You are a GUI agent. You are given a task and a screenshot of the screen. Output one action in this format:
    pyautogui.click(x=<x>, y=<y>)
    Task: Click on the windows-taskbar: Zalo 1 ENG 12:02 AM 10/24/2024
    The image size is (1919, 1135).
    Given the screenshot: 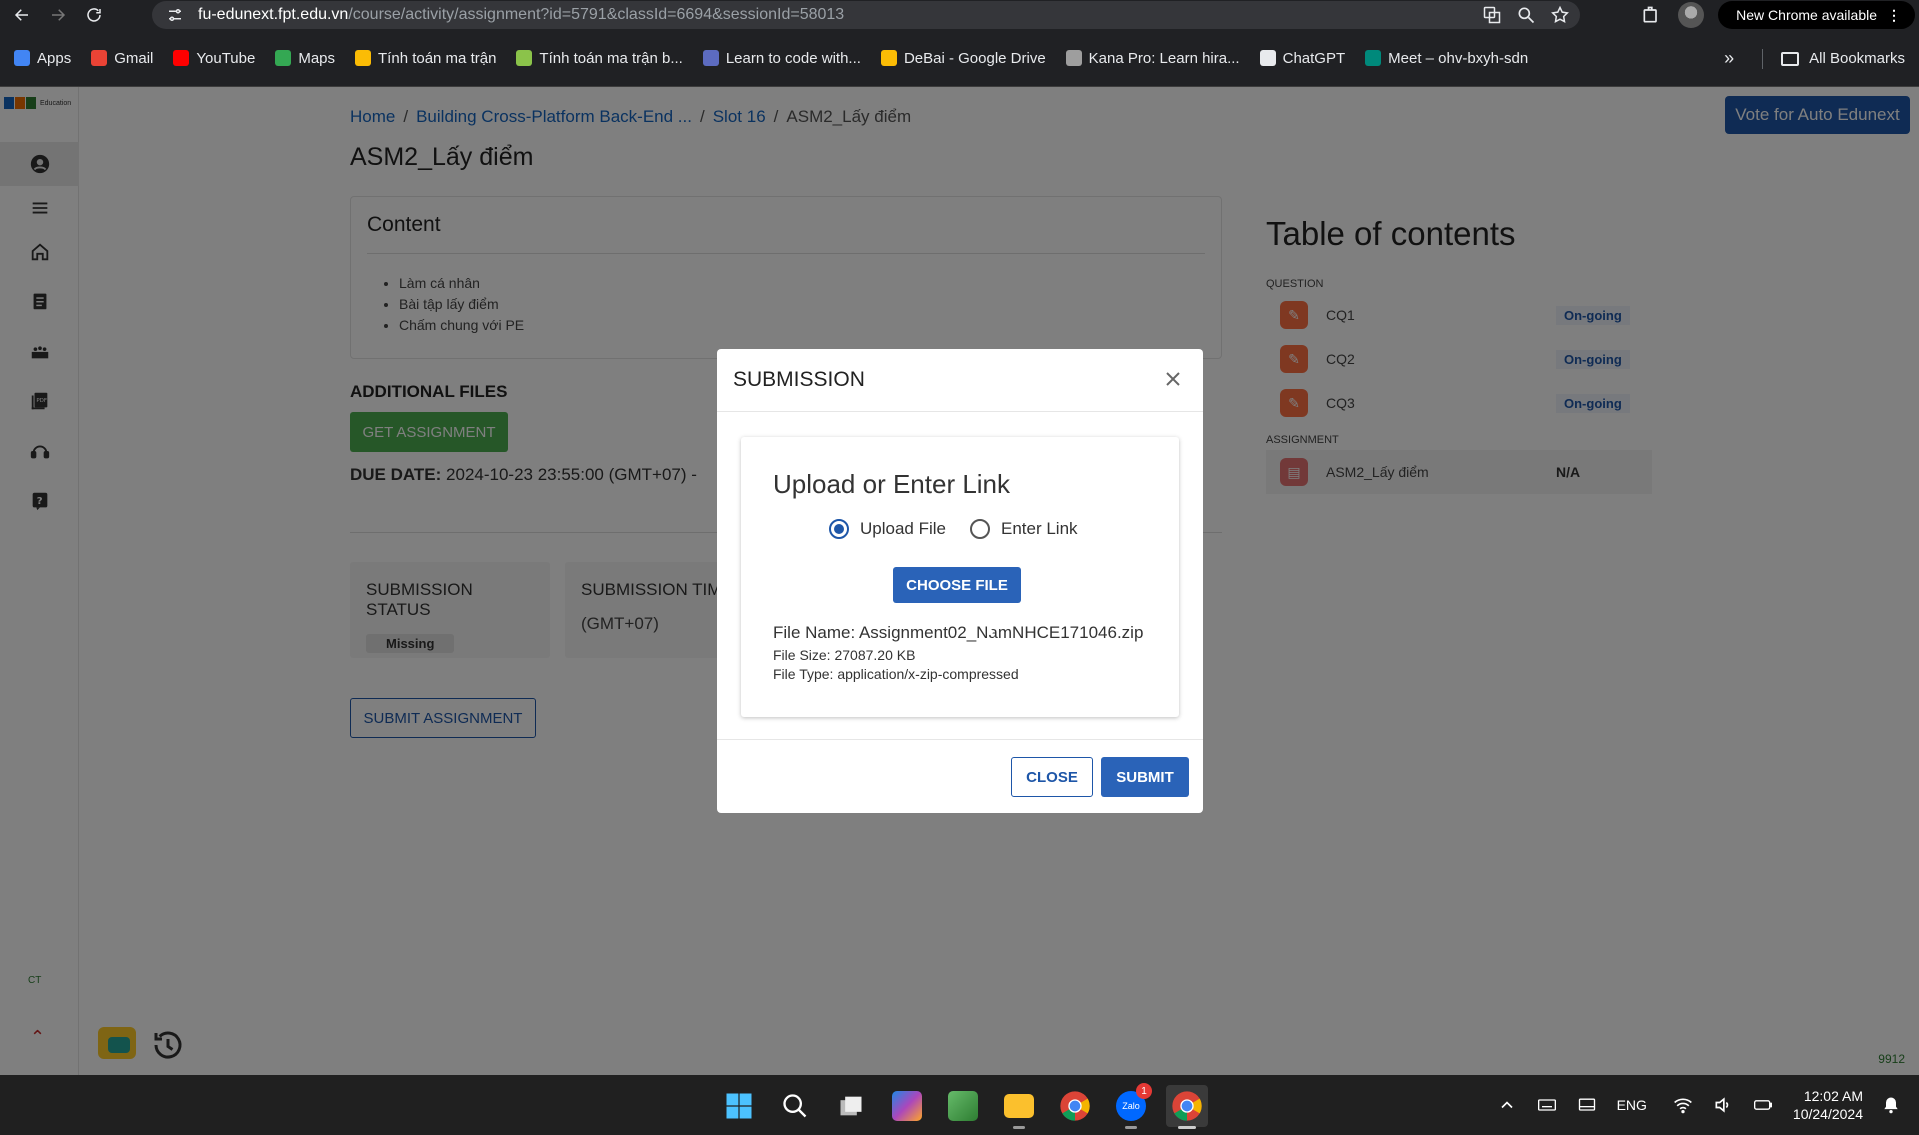 What is the action you would take?
    pyautogui.click(x=959, y=1105)
    